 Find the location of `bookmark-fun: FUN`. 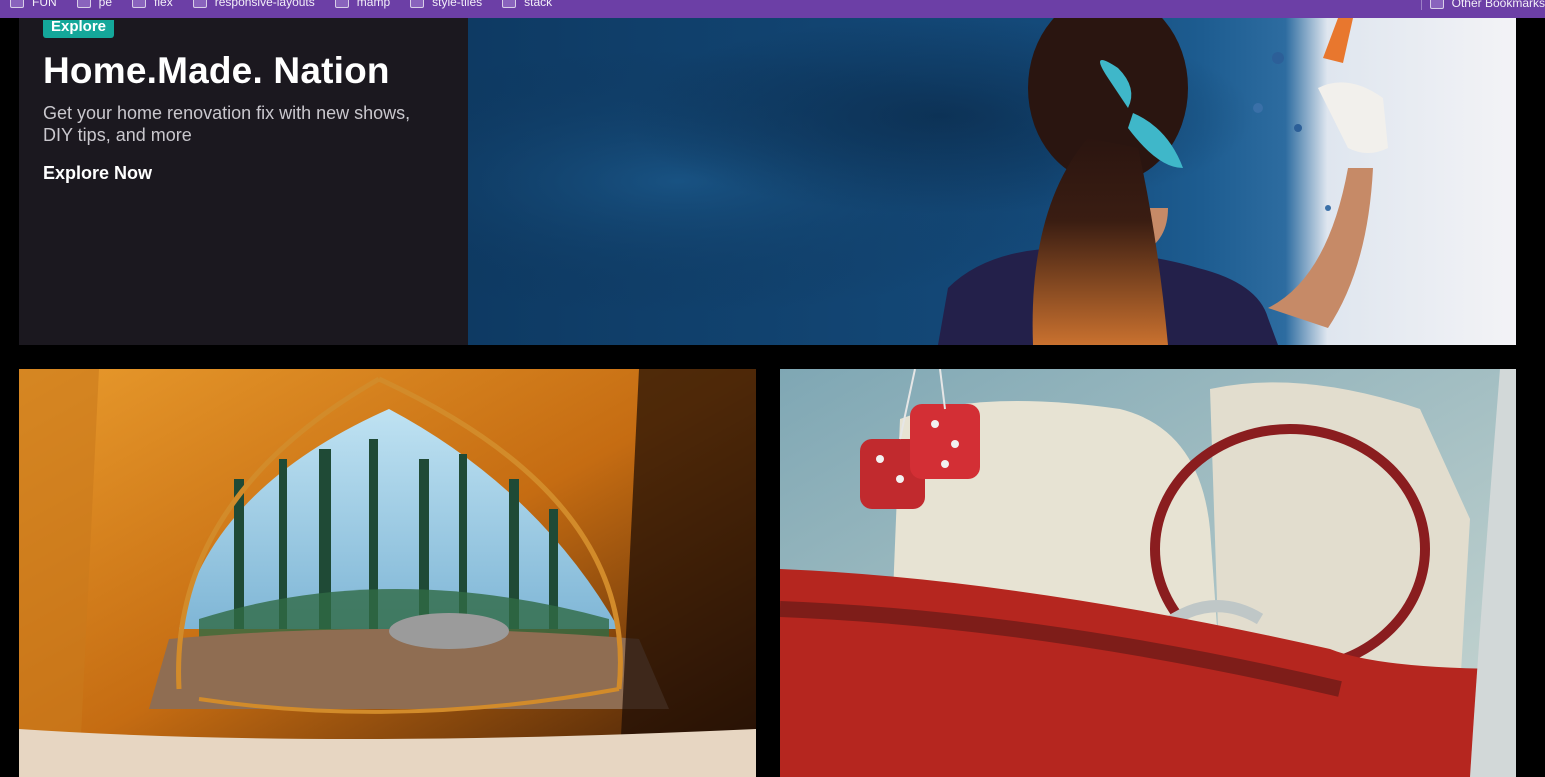

bookmark-fun: FUN is located at coordinates (33, 4).